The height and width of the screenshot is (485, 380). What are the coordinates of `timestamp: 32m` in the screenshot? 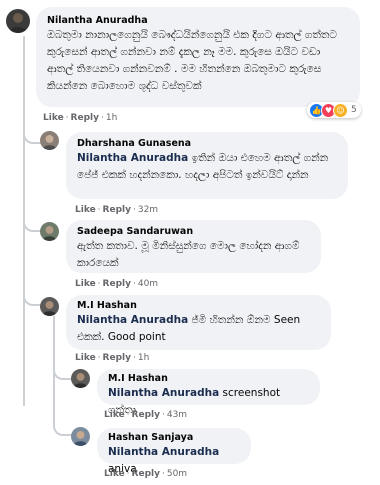 It's located at (148, 210).